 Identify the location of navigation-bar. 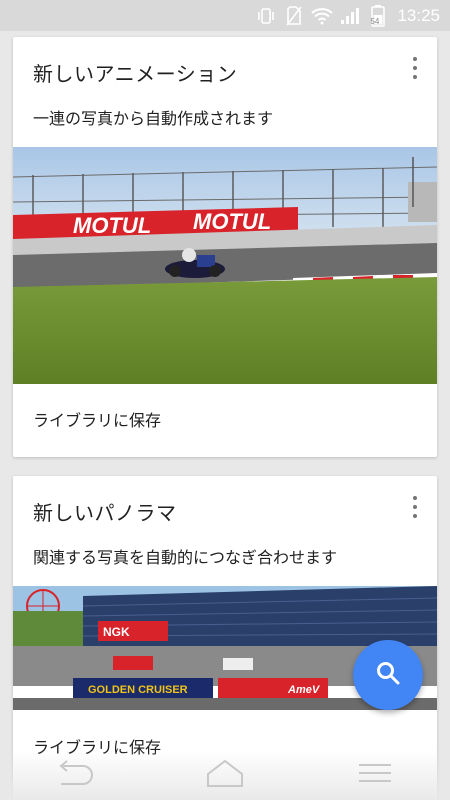
(225, 775).